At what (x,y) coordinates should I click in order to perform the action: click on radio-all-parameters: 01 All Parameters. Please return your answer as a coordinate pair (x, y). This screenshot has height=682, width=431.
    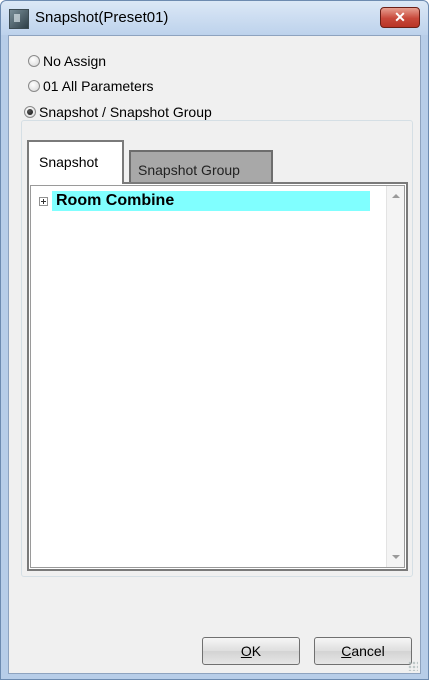
    Looking at the image, I should click on (91, 86).